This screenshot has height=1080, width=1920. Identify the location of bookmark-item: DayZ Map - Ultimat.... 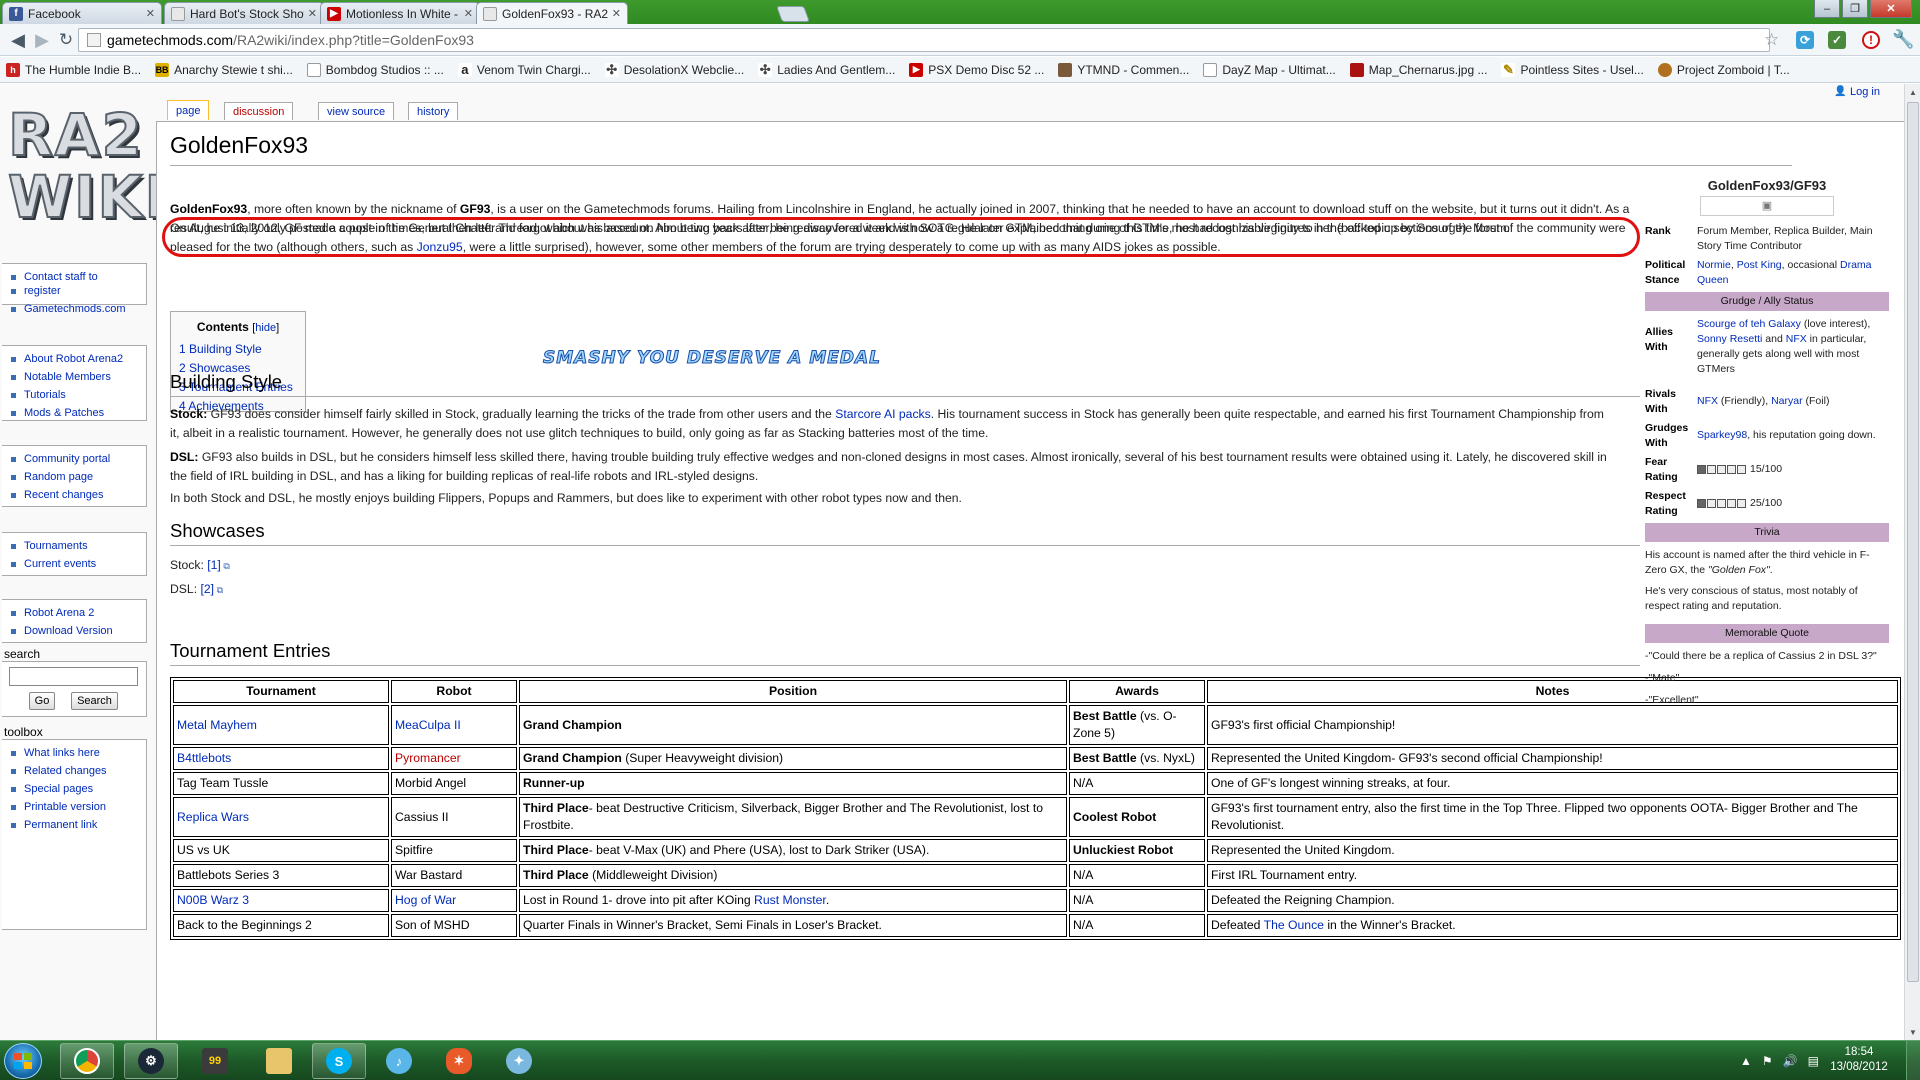
(1269, 69).